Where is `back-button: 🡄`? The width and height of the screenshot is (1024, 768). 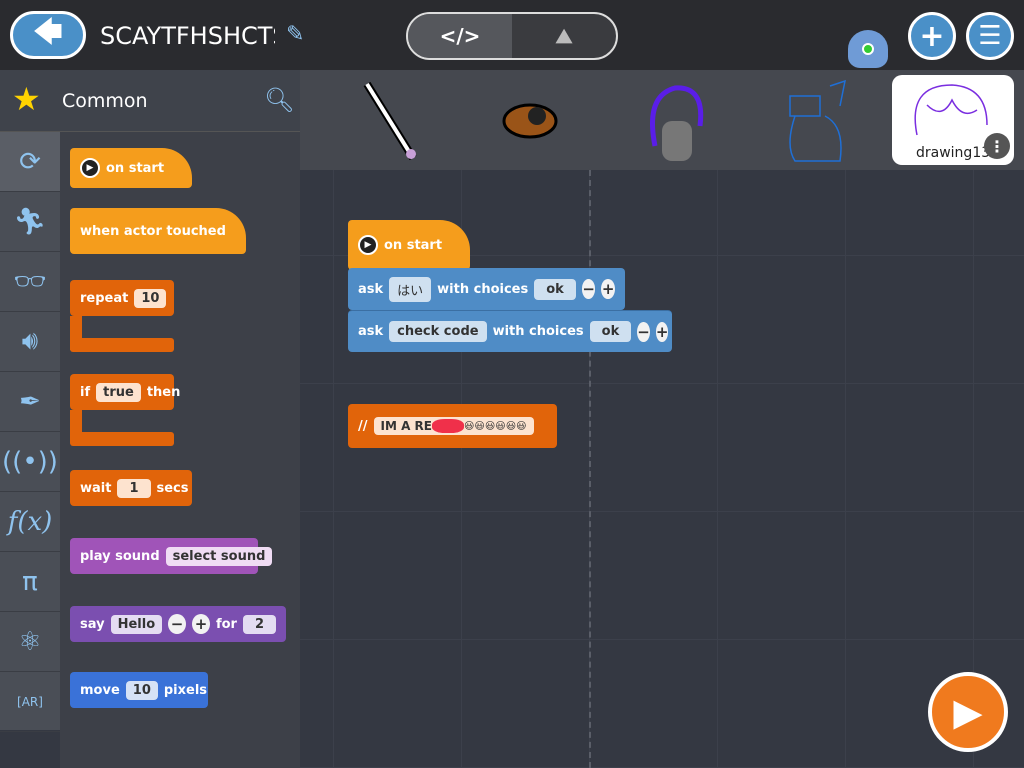
back-button: 🡄 is located at coordinates (48, 35).